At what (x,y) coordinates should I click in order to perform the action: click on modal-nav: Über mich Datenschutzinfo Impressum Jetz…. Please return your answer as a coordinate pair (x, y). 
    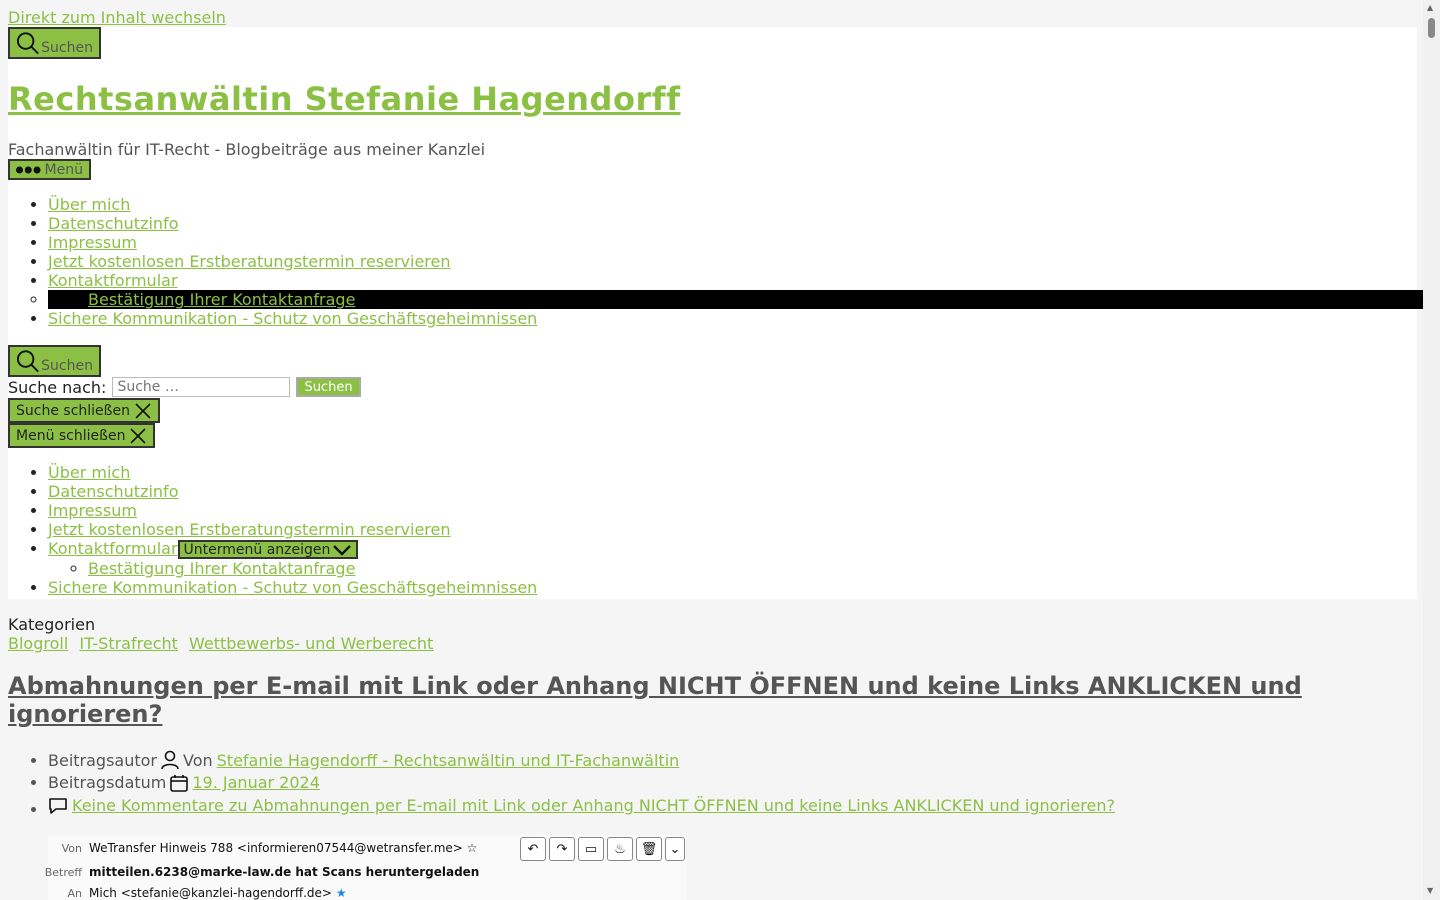
    Looking at the image, I should click on (272, 530).